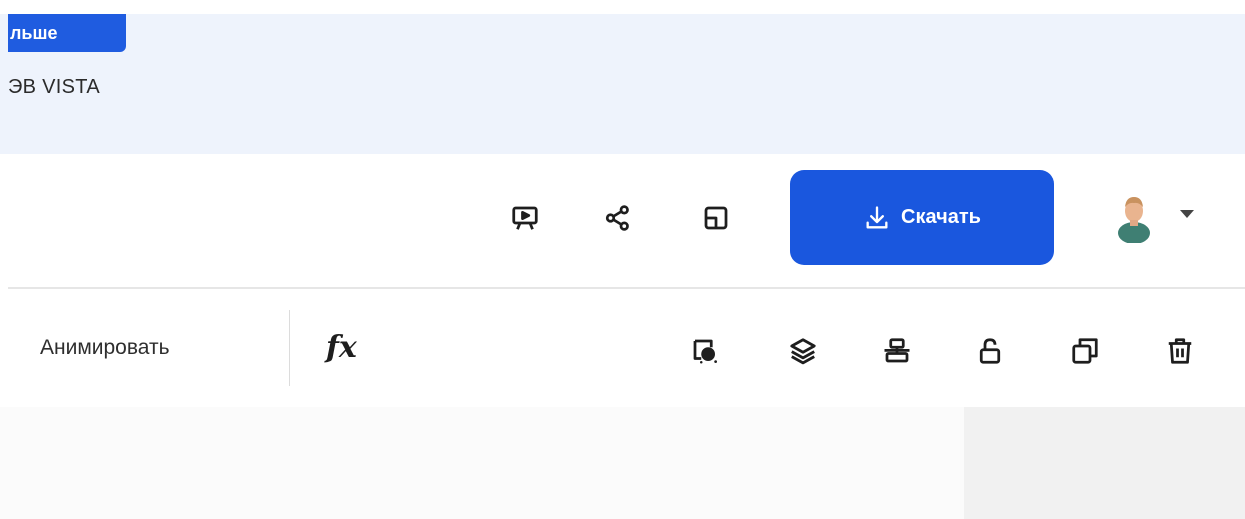 The height and width of the screenshot is (519, 1245). I want to click on animate-button: Анимировать, so click(105, 348).